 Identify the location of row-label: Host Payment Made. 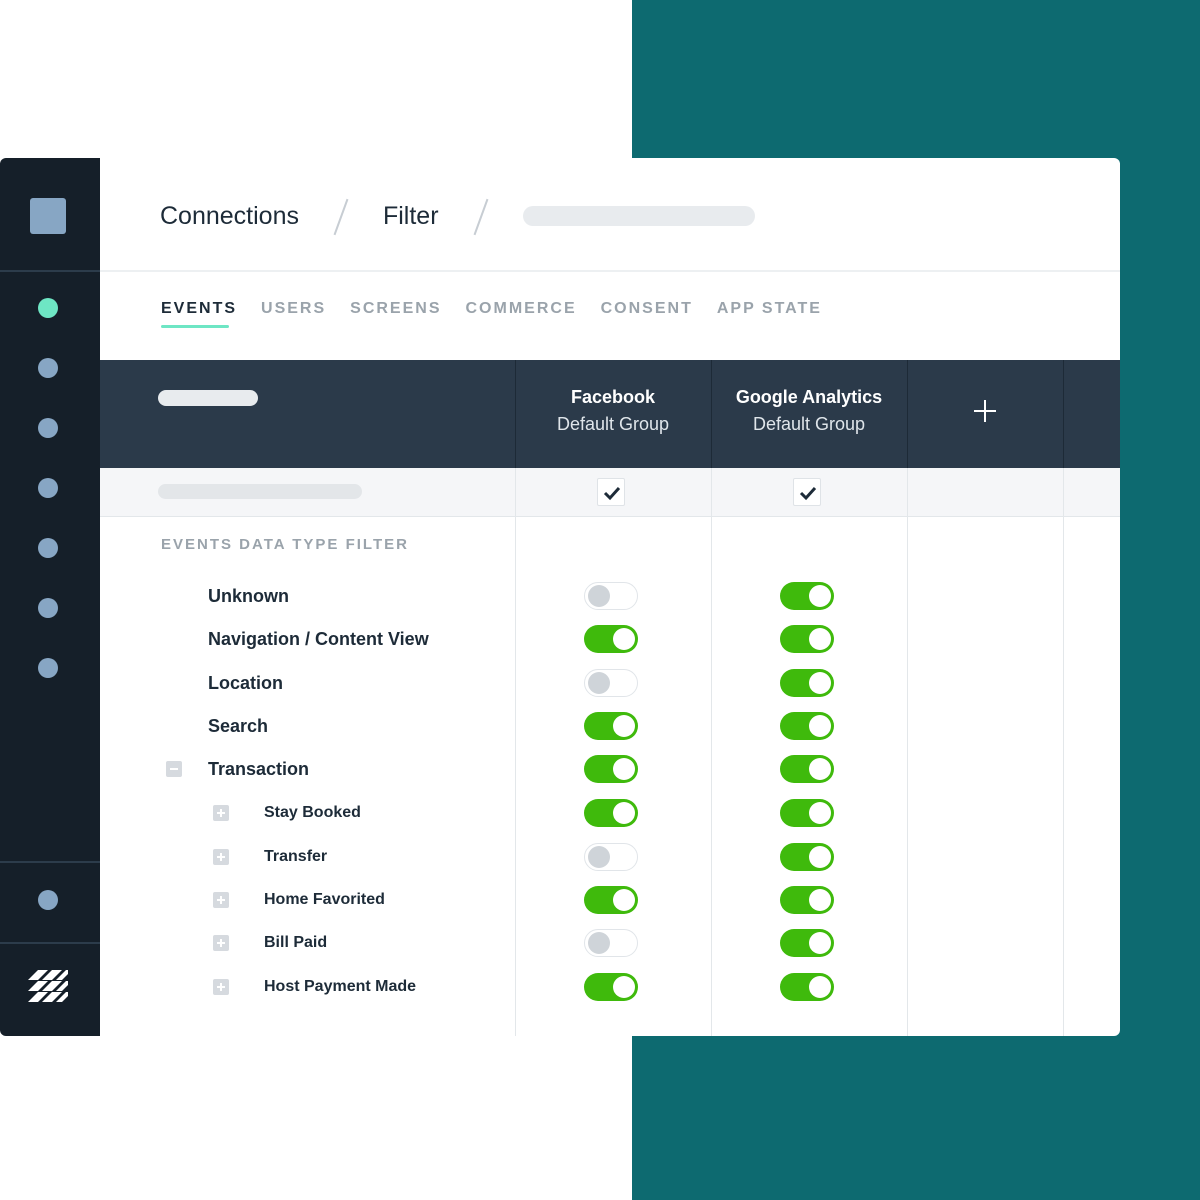
(340, 986).